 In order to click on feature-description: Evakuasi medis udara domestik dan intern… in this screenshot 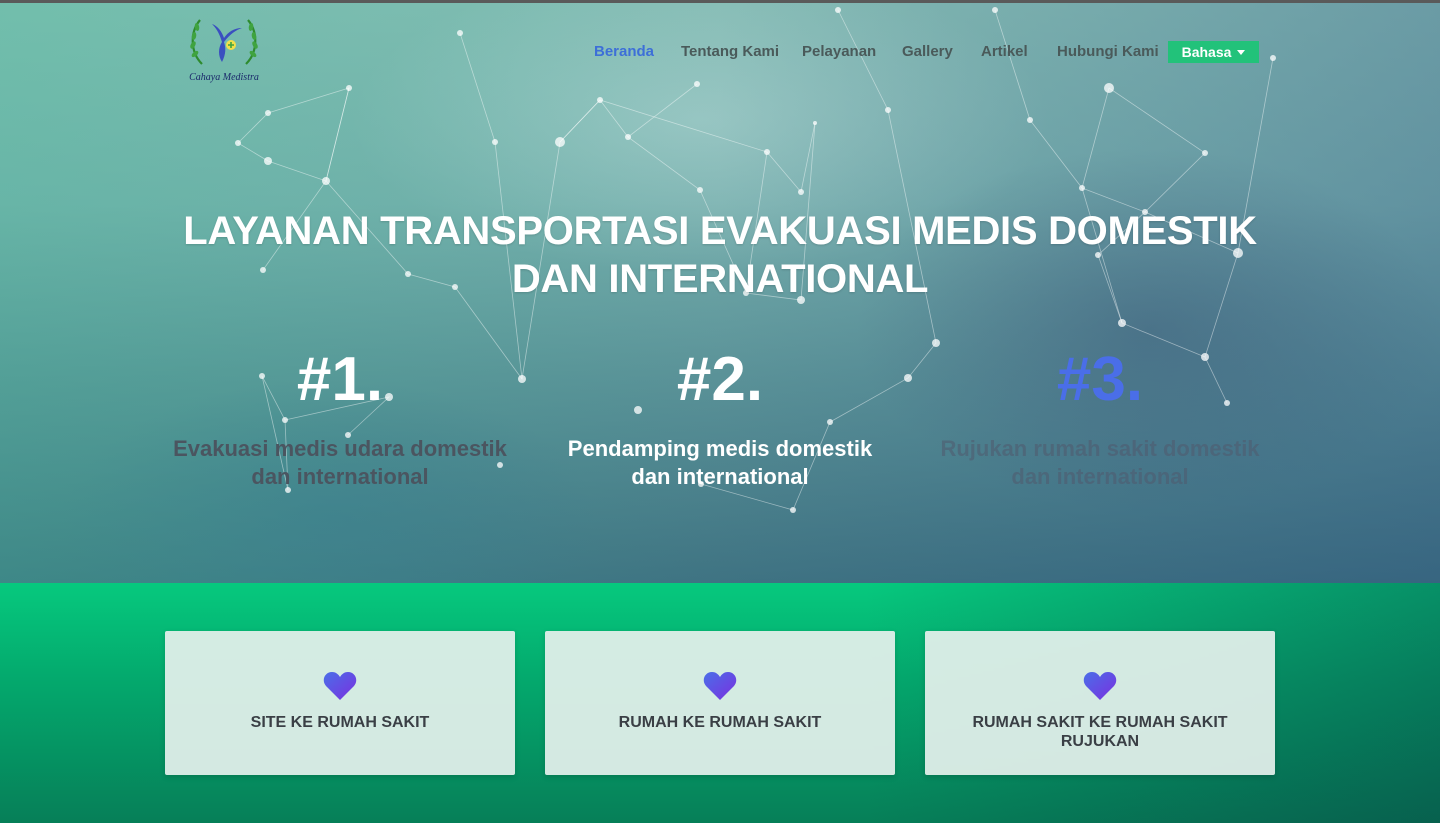, I will do `click(340, 463)`.